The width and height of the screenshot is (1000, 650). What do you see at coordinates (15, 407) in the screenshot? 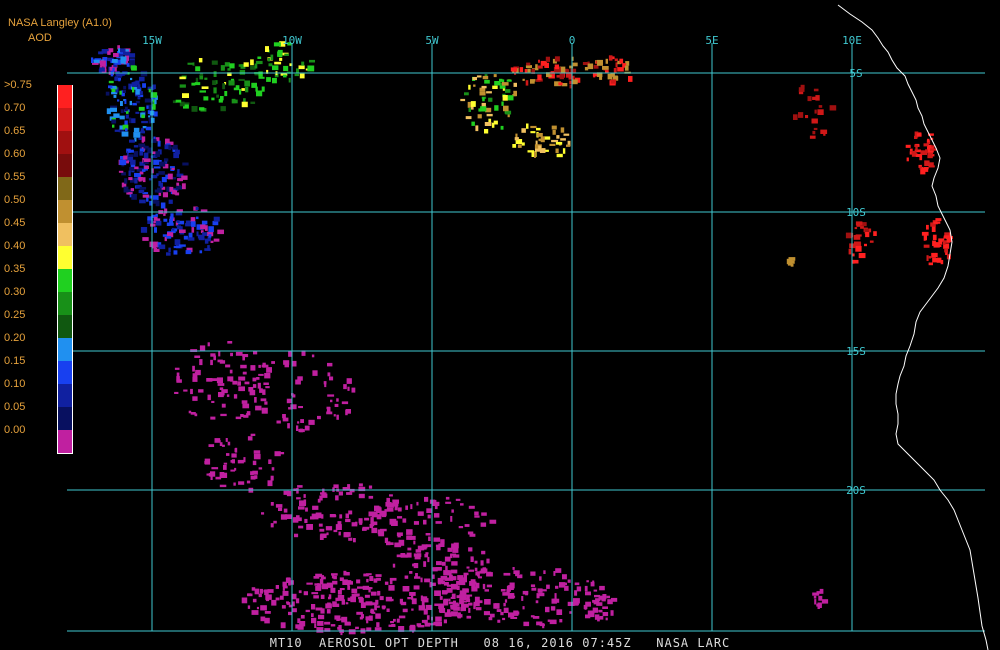
I see `legend-label: 0.05` at bounding box center [15, 407].